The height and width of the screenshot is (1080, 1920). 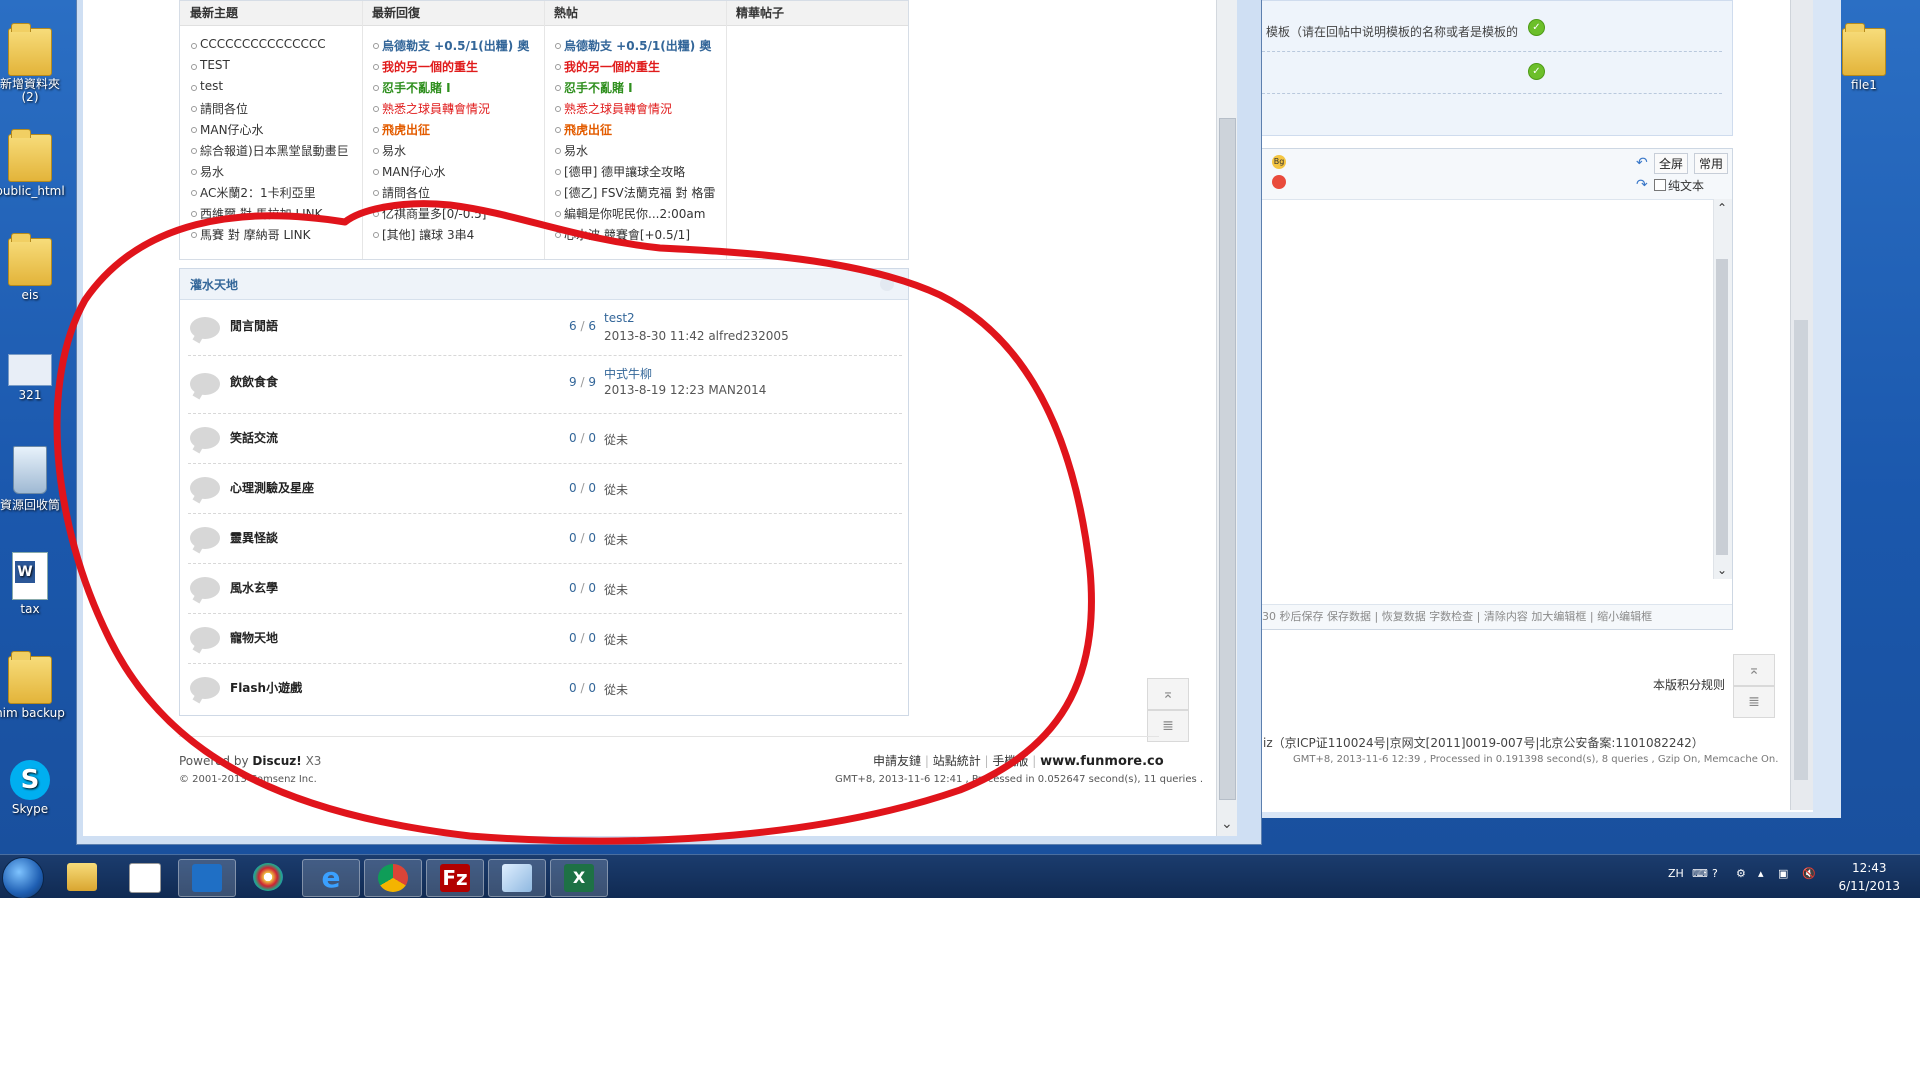 What do you see at coordinates (1783, 873) in the screenshot?
I see `network-icon: ▣` at bounding box center [1783, 873].